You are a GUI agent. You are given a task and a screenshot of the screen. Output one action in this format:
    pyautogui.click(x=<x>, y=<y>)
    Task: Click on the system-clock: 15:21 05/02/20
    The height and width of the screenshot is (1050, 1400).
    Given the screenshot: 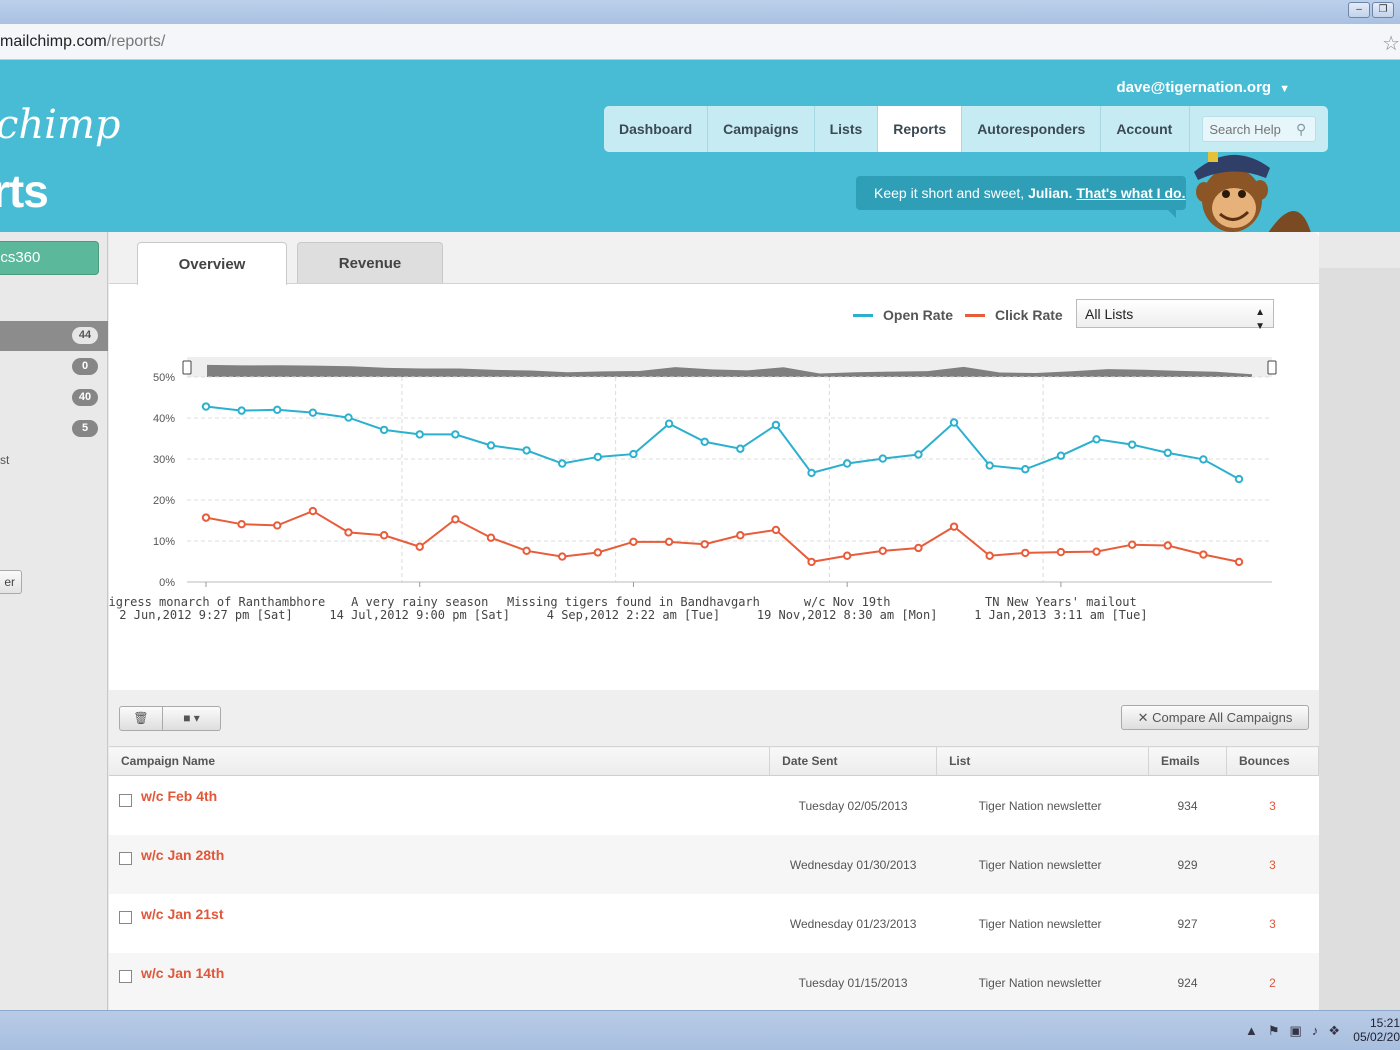 What is the action you would take?
    pyautogui.click(x=1376, y=1030)
    